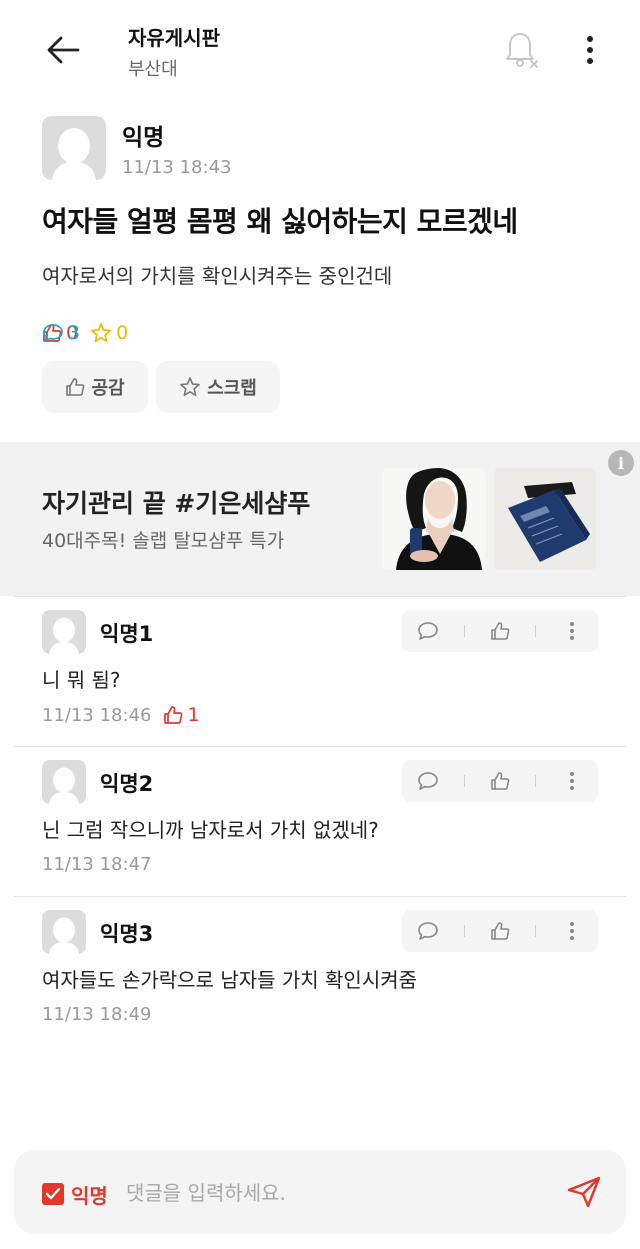  I want to click on comment-item: 익명2 닌 그럼 작으니까 남자로서 가치 없겠네? 11/13 18:47, so click(320, 821).